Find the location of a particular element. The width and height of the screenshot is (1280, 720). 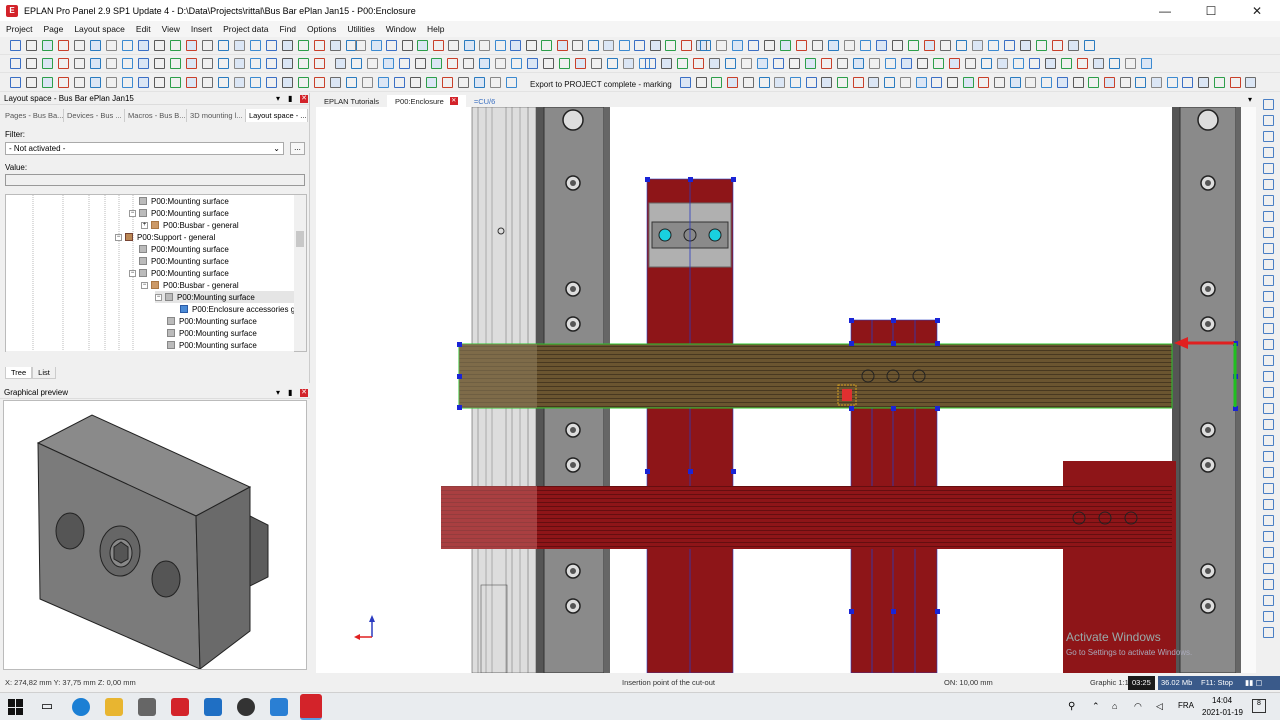

tree-item: − P00:Busbar - general is located at coordinates (190, 285).